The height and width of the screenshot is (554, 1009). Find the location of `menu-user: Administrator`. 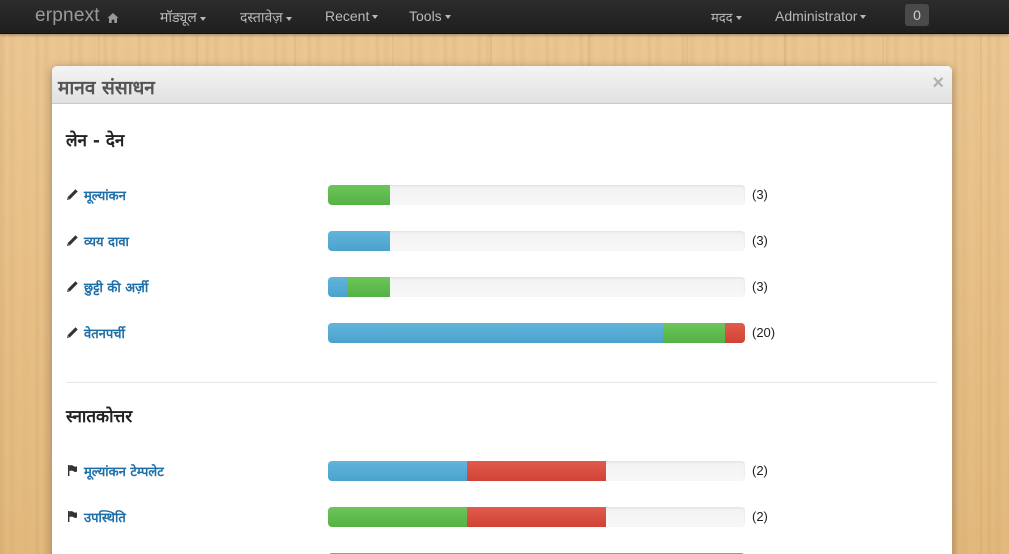

menu-user: Administrator is located at coordinates (821, 16).